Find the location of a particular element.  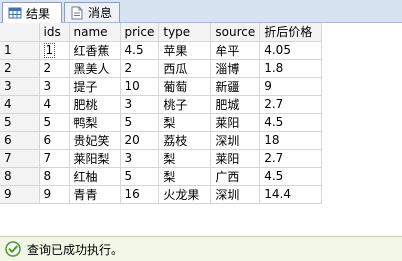

table-cell: 6 is located at coordinates (54, 140).